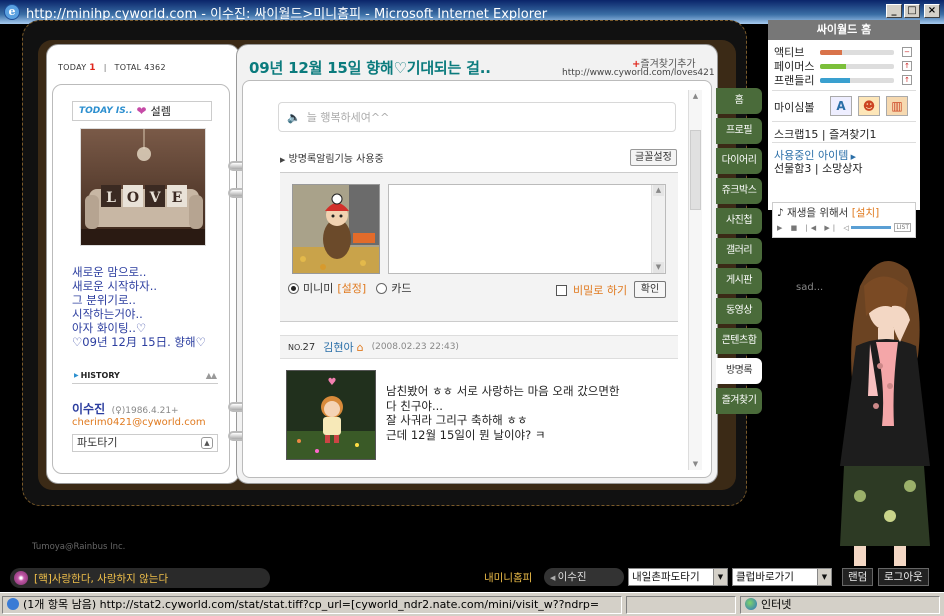 This screenshot has height=616, width=944. What do you see at coordinates (842, 168) in the screenshot?
I see `wish-box: 소망상자` at bounding box center [842, 168].